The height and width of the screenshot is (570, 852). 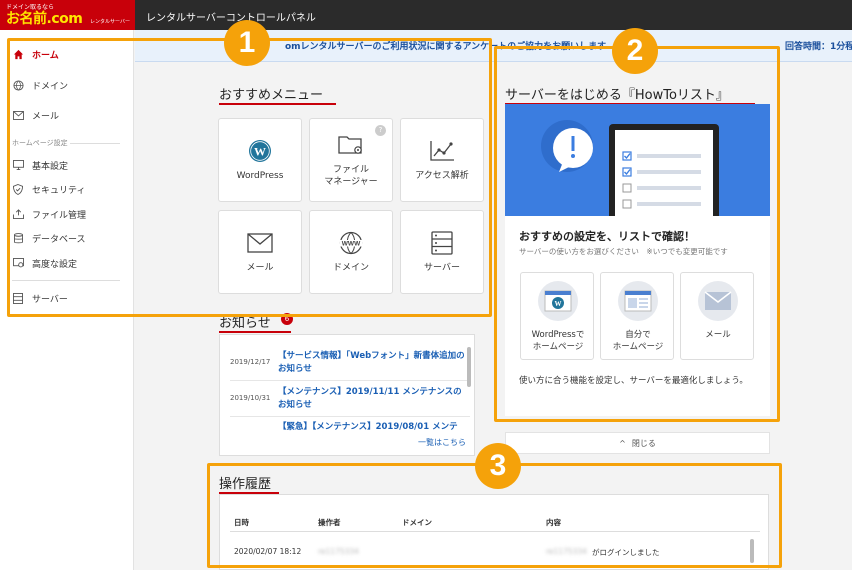 What do you see at coordinates (18, 165) in the screenshot?
I see `monitor-icon` at bounding box center [18, 165].